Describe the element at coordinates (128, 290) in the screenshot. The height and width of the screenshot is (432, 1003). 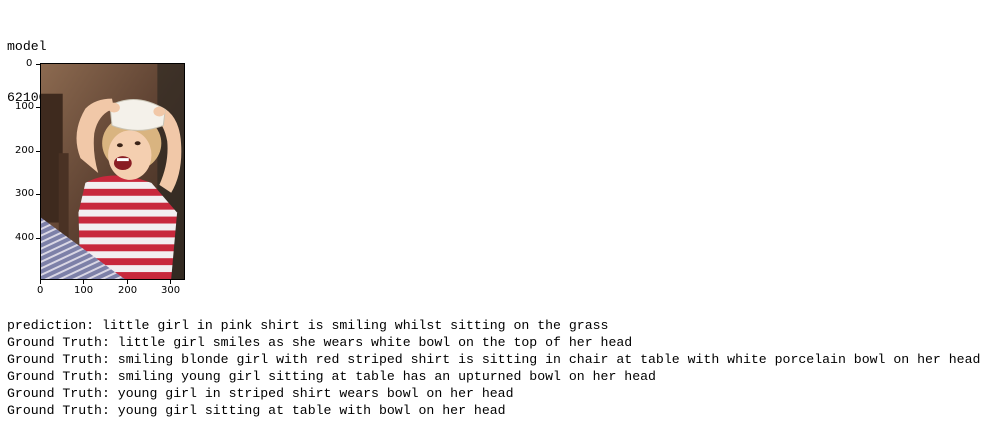
I see `x-tick-label: 200` at that location.